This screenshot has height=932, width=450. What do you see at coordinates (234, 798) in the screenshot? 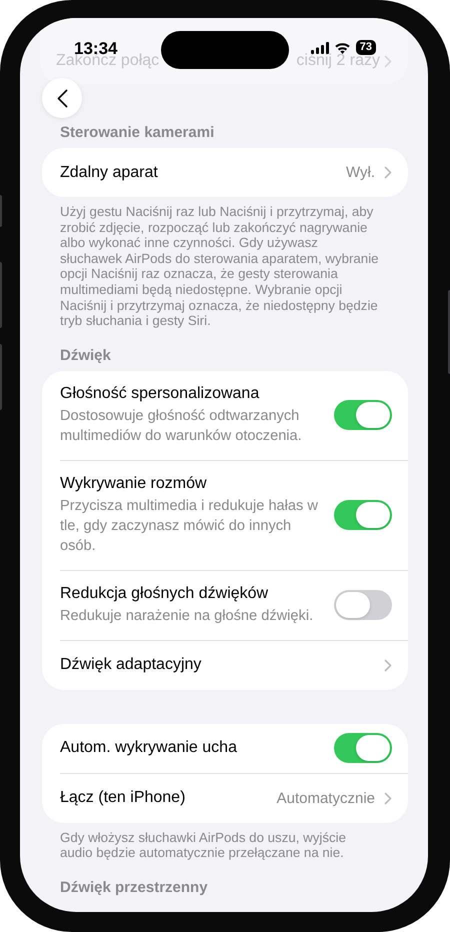
I see `settings-row: Łącz (ten iPhone) Automatycznie` at bounding box center [234, 798].